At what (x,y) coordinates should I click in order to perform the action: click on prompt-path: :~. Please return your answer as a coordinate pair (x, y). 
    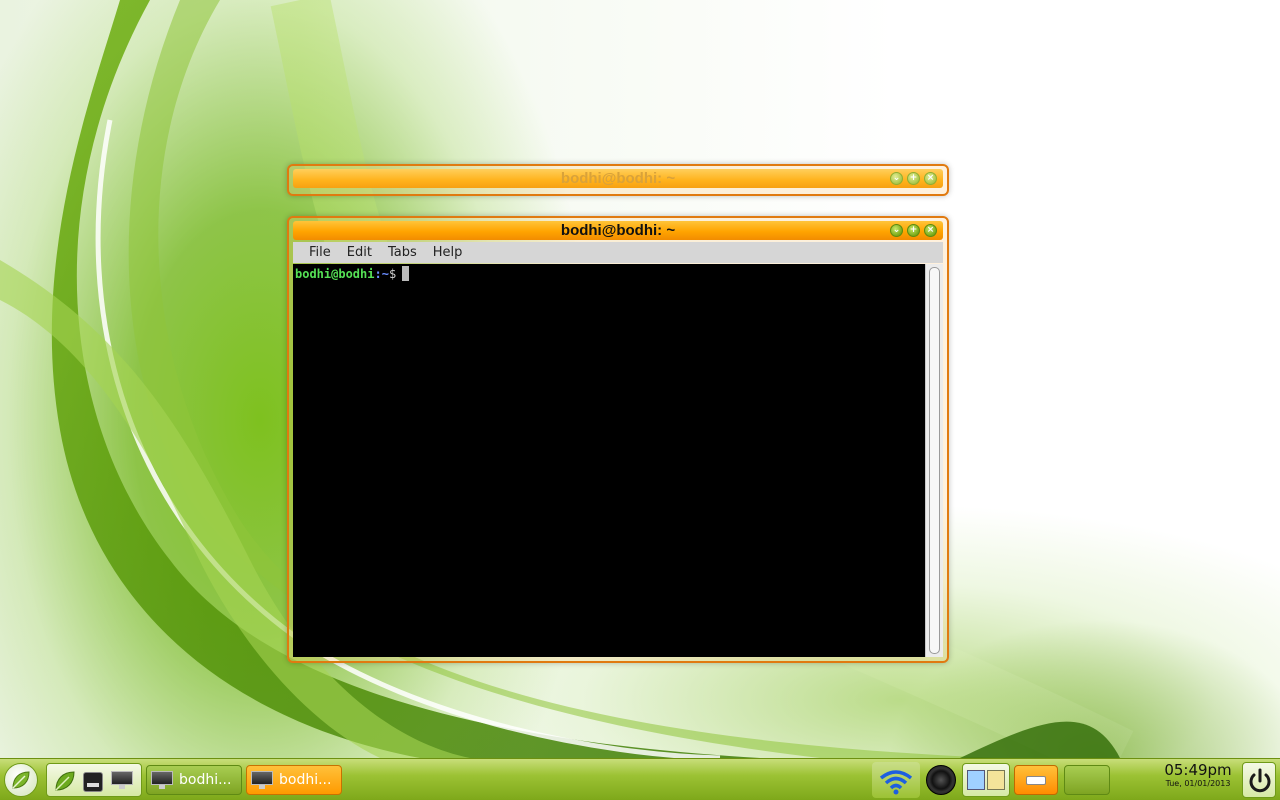
    Looking at the image, I should click on (381, 274).